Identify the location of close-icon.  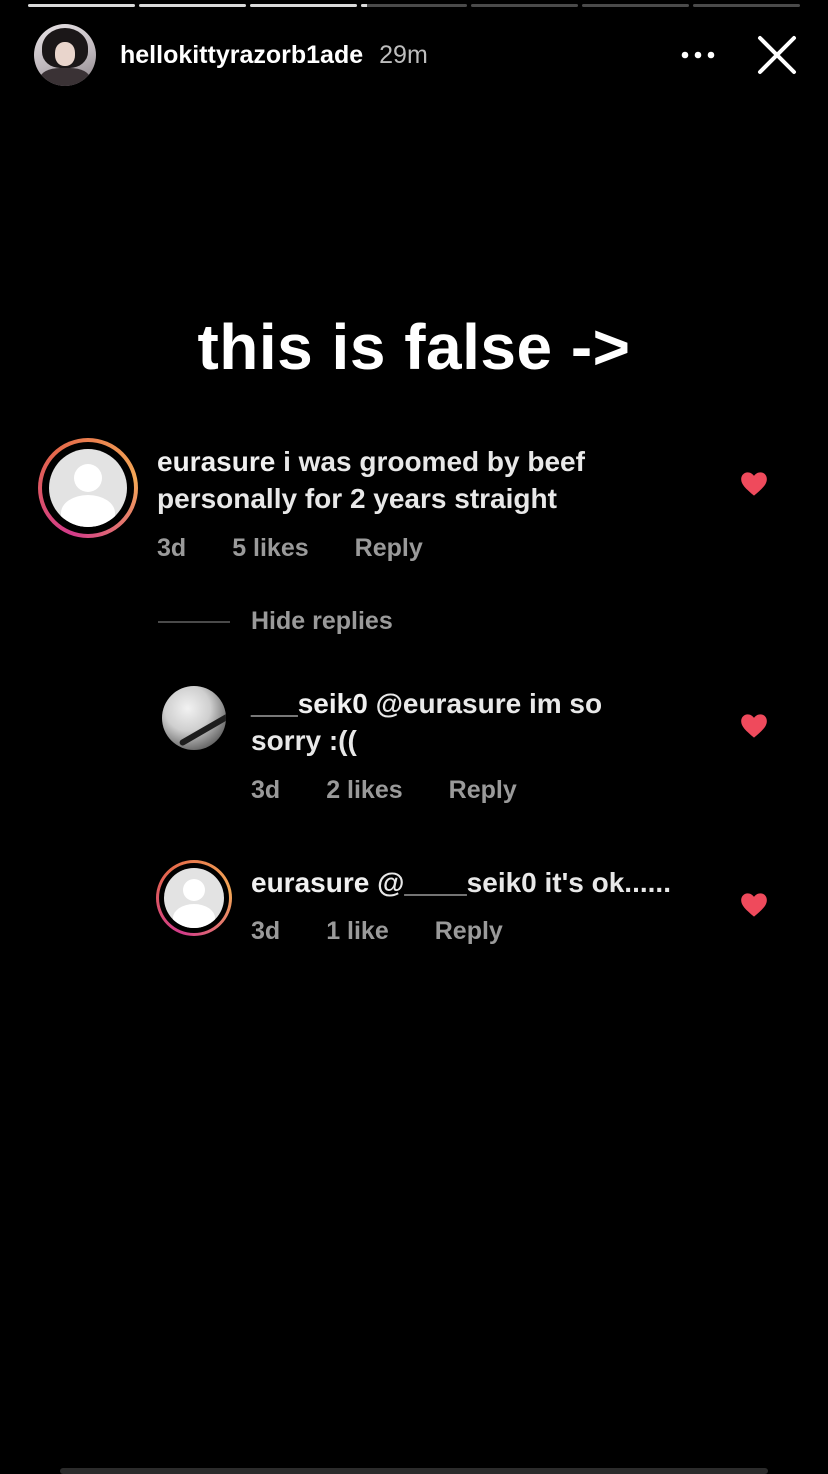
(777, 55).